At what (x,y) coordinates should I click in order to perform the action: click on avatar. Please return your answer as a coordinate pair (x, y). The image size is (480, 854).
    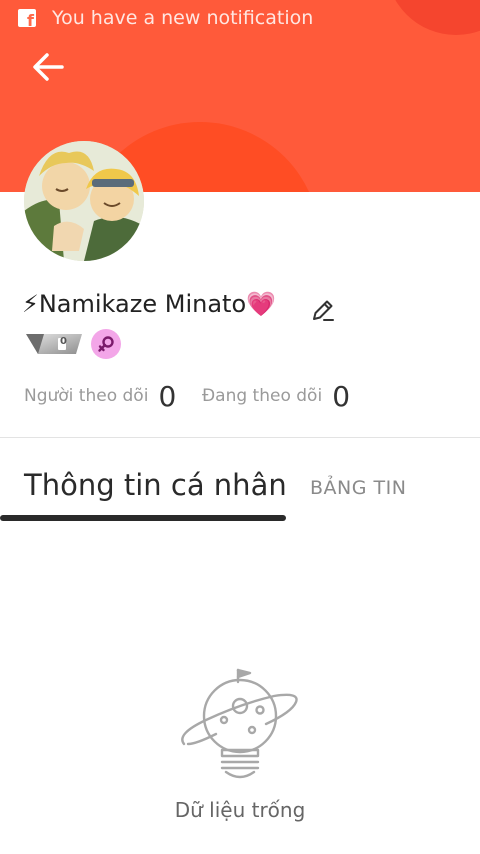
    Looking at the image, I should click on (84, 201).